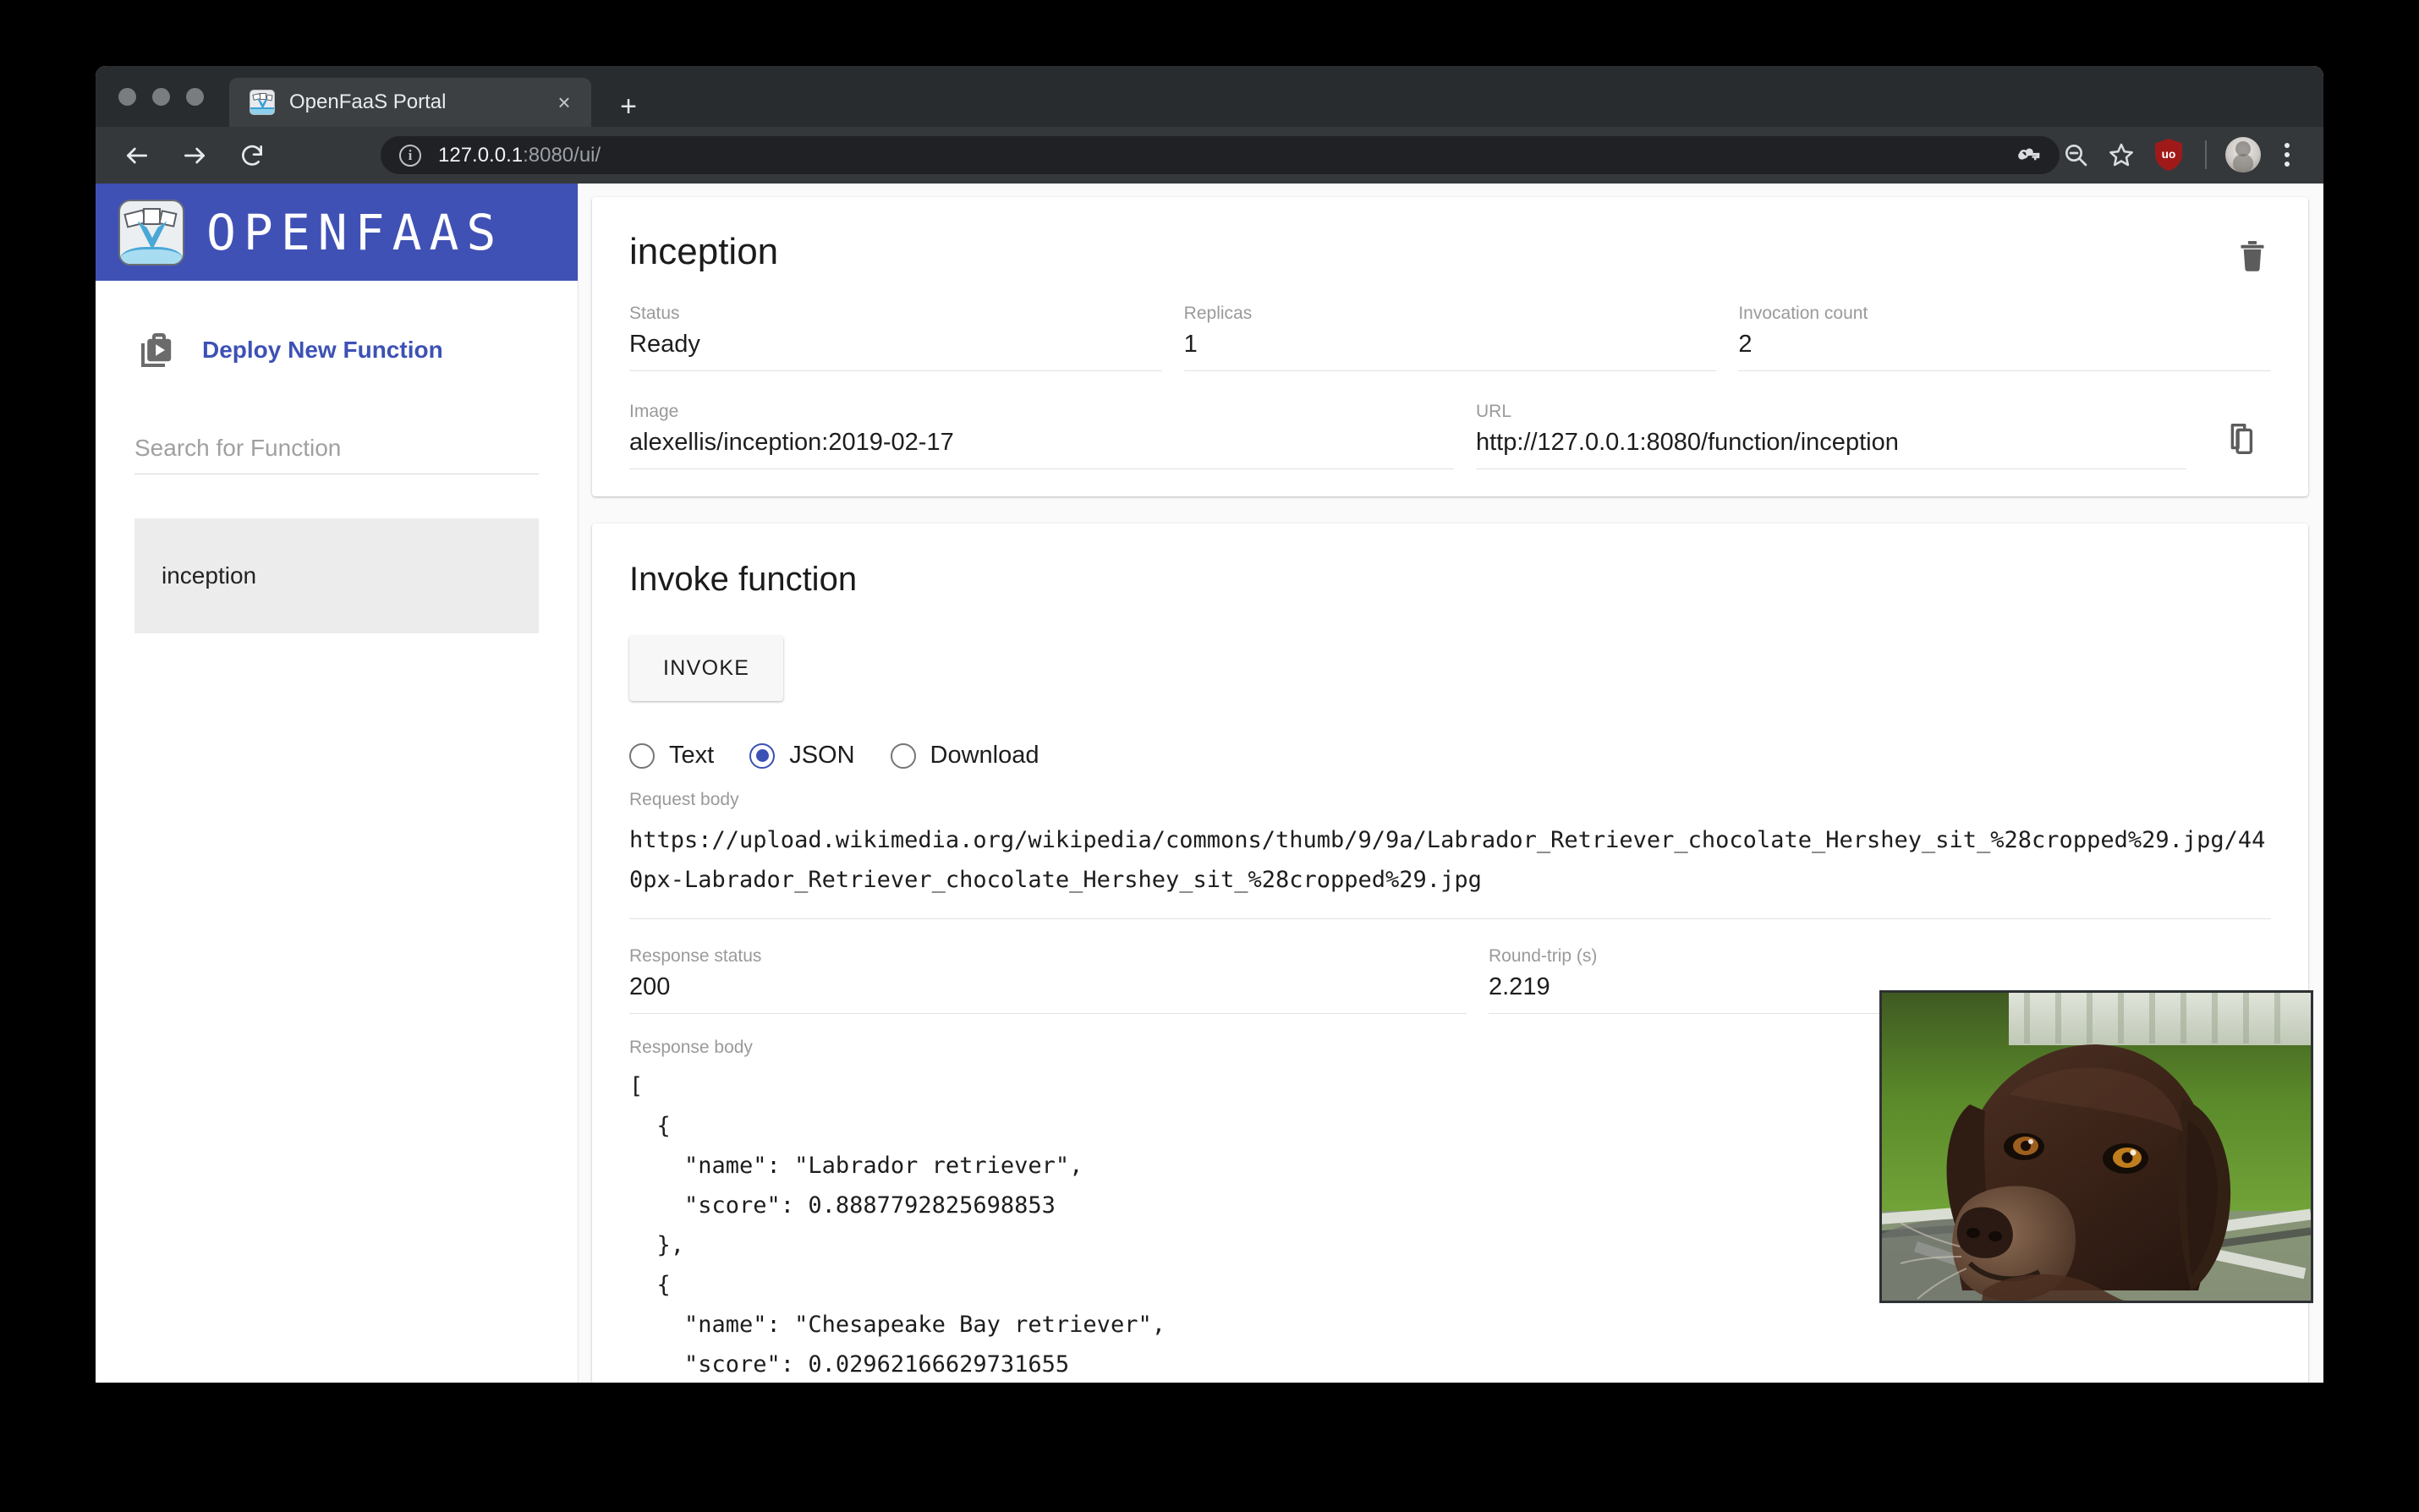  I want to click on new-tab-icon: +, so click(629, 106).